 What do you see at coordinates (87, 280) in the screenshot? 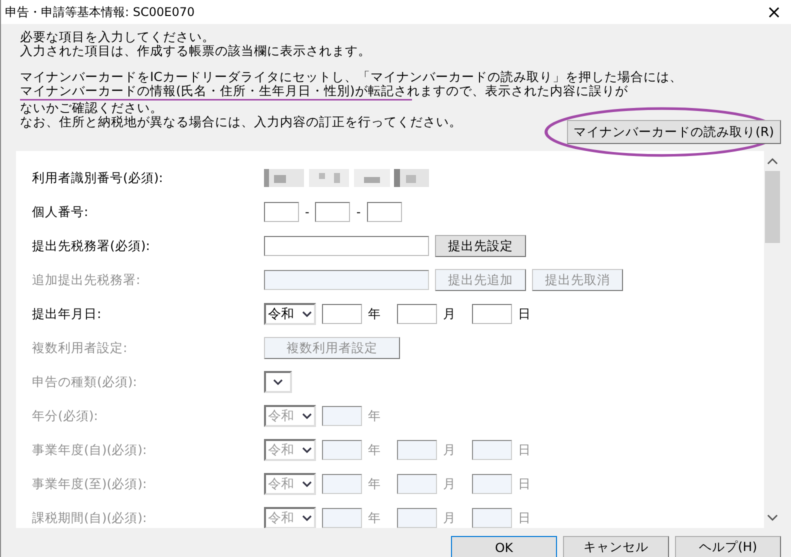
I see `field-label: 追加提出先税務署:` at bounding box center [87, 280].